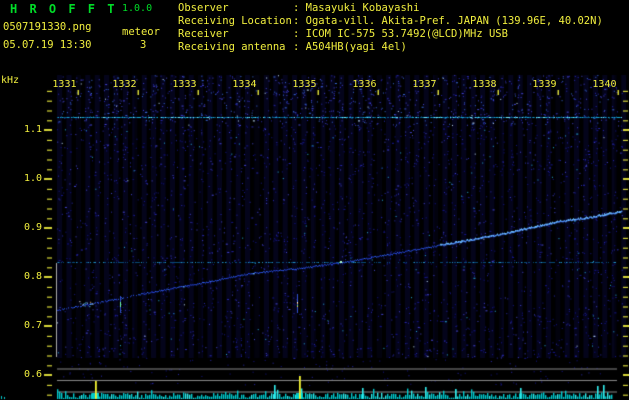 Image resolution: width=629 pixels, height=400 pixels. I want to click on time-tick-label: 1335, so click(304, 84).